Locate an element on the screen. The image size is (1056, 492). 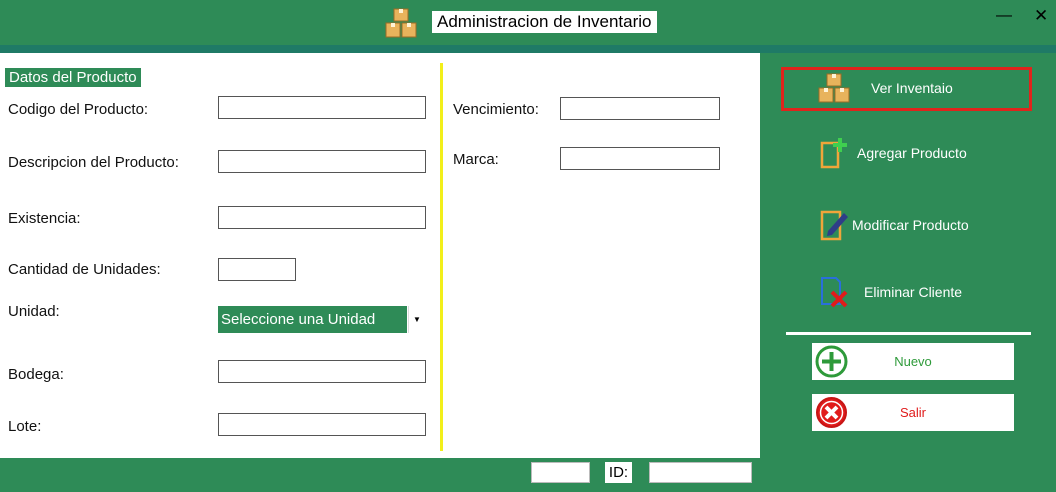
status-field is located at coordinates (560, 472).